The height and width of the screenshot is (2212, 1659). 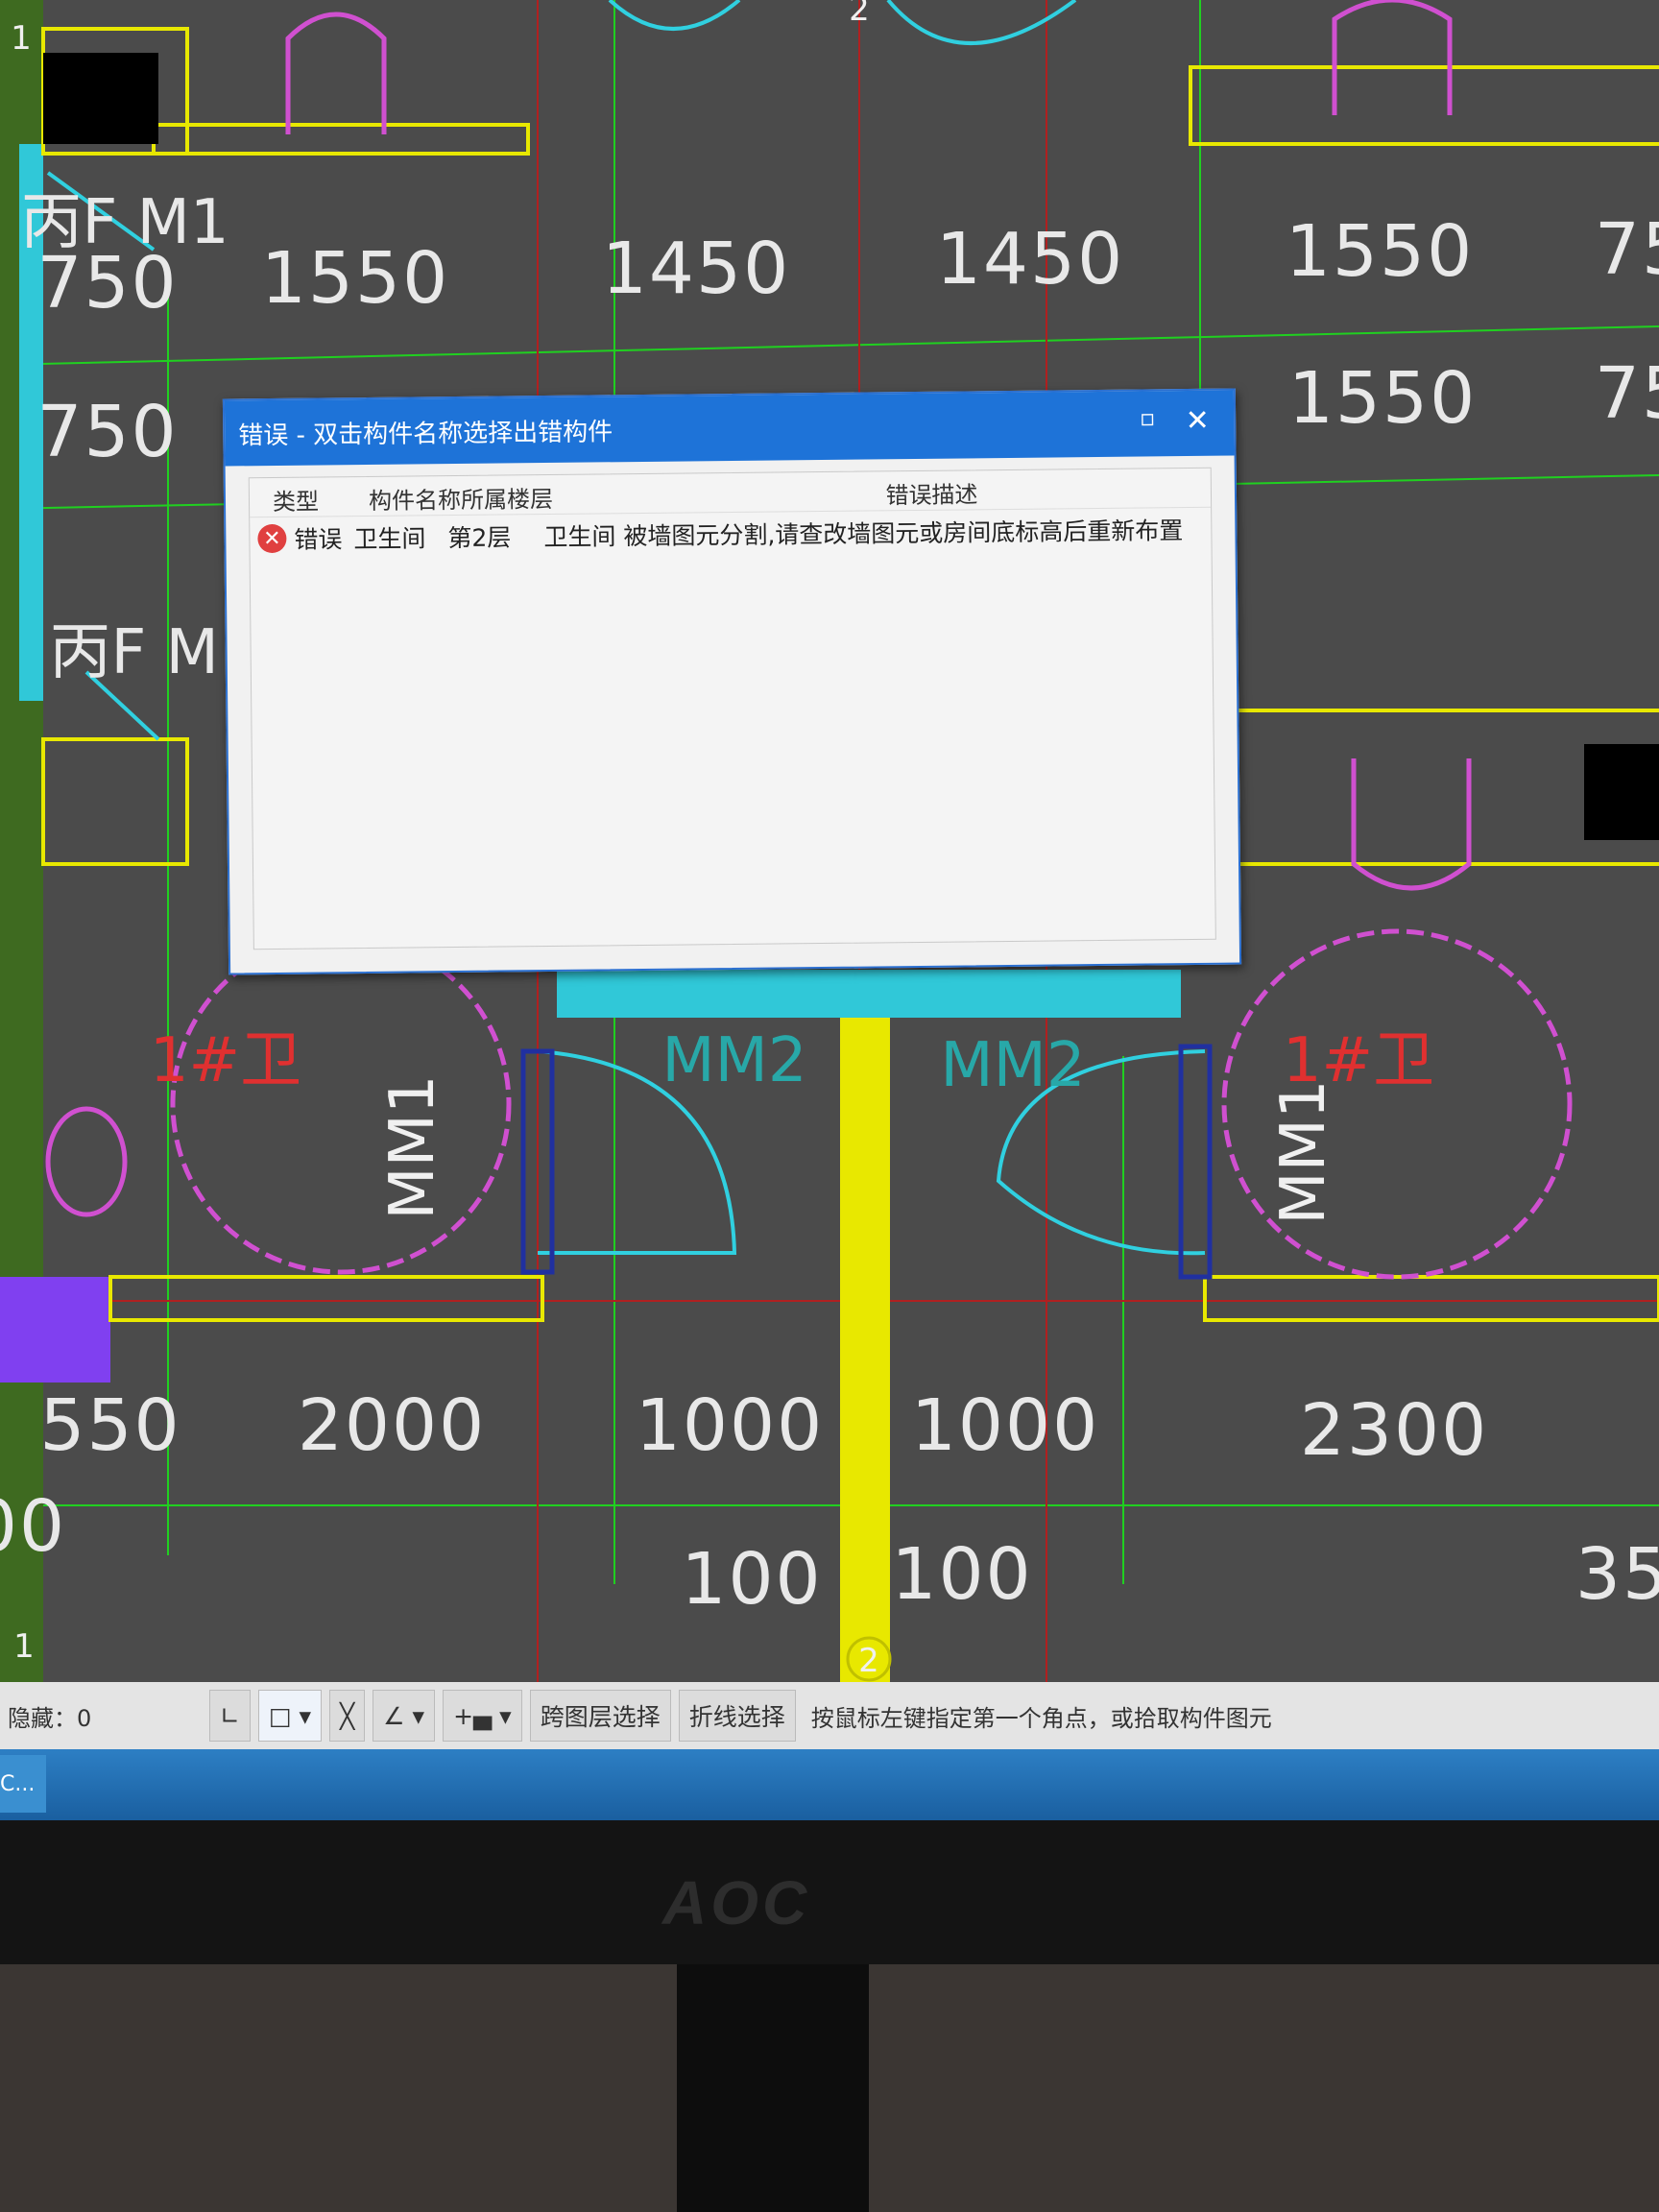 What do you see at coordinates (272, 539) in the screenshot?
I see `error-icon: ✕` at bounding box center [272, 539].